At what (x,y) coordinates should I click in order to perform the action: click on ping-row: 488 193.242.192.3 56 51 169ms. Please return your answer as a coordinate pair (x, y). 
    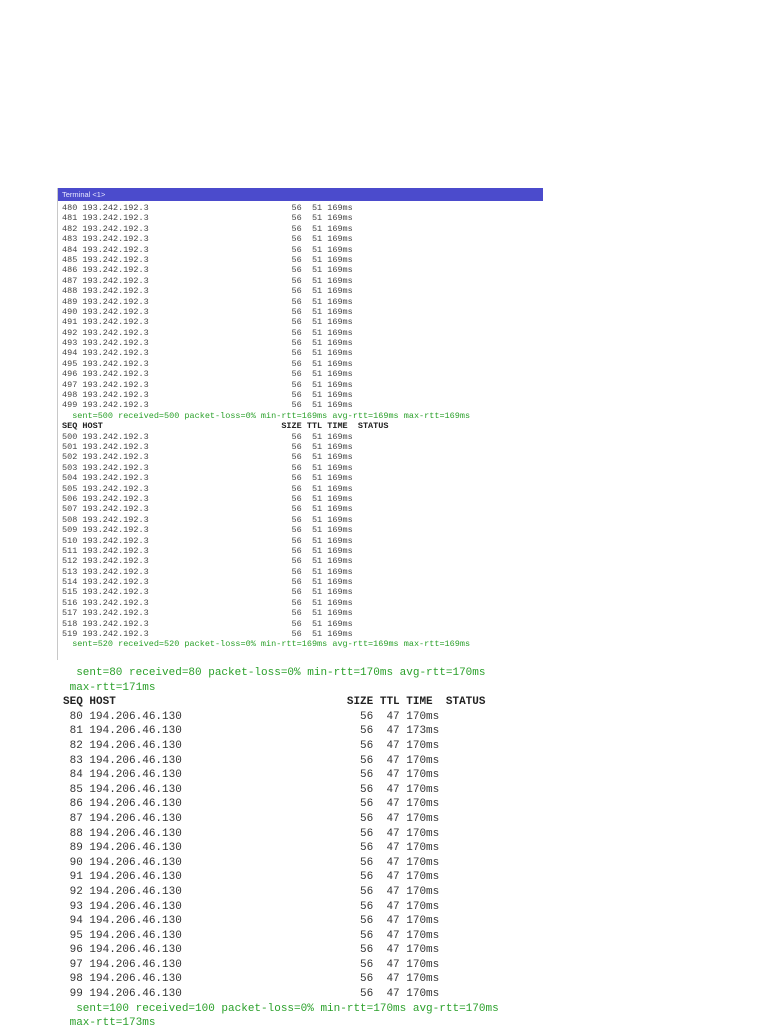
    Looking at the image, I should click on (207, 291).